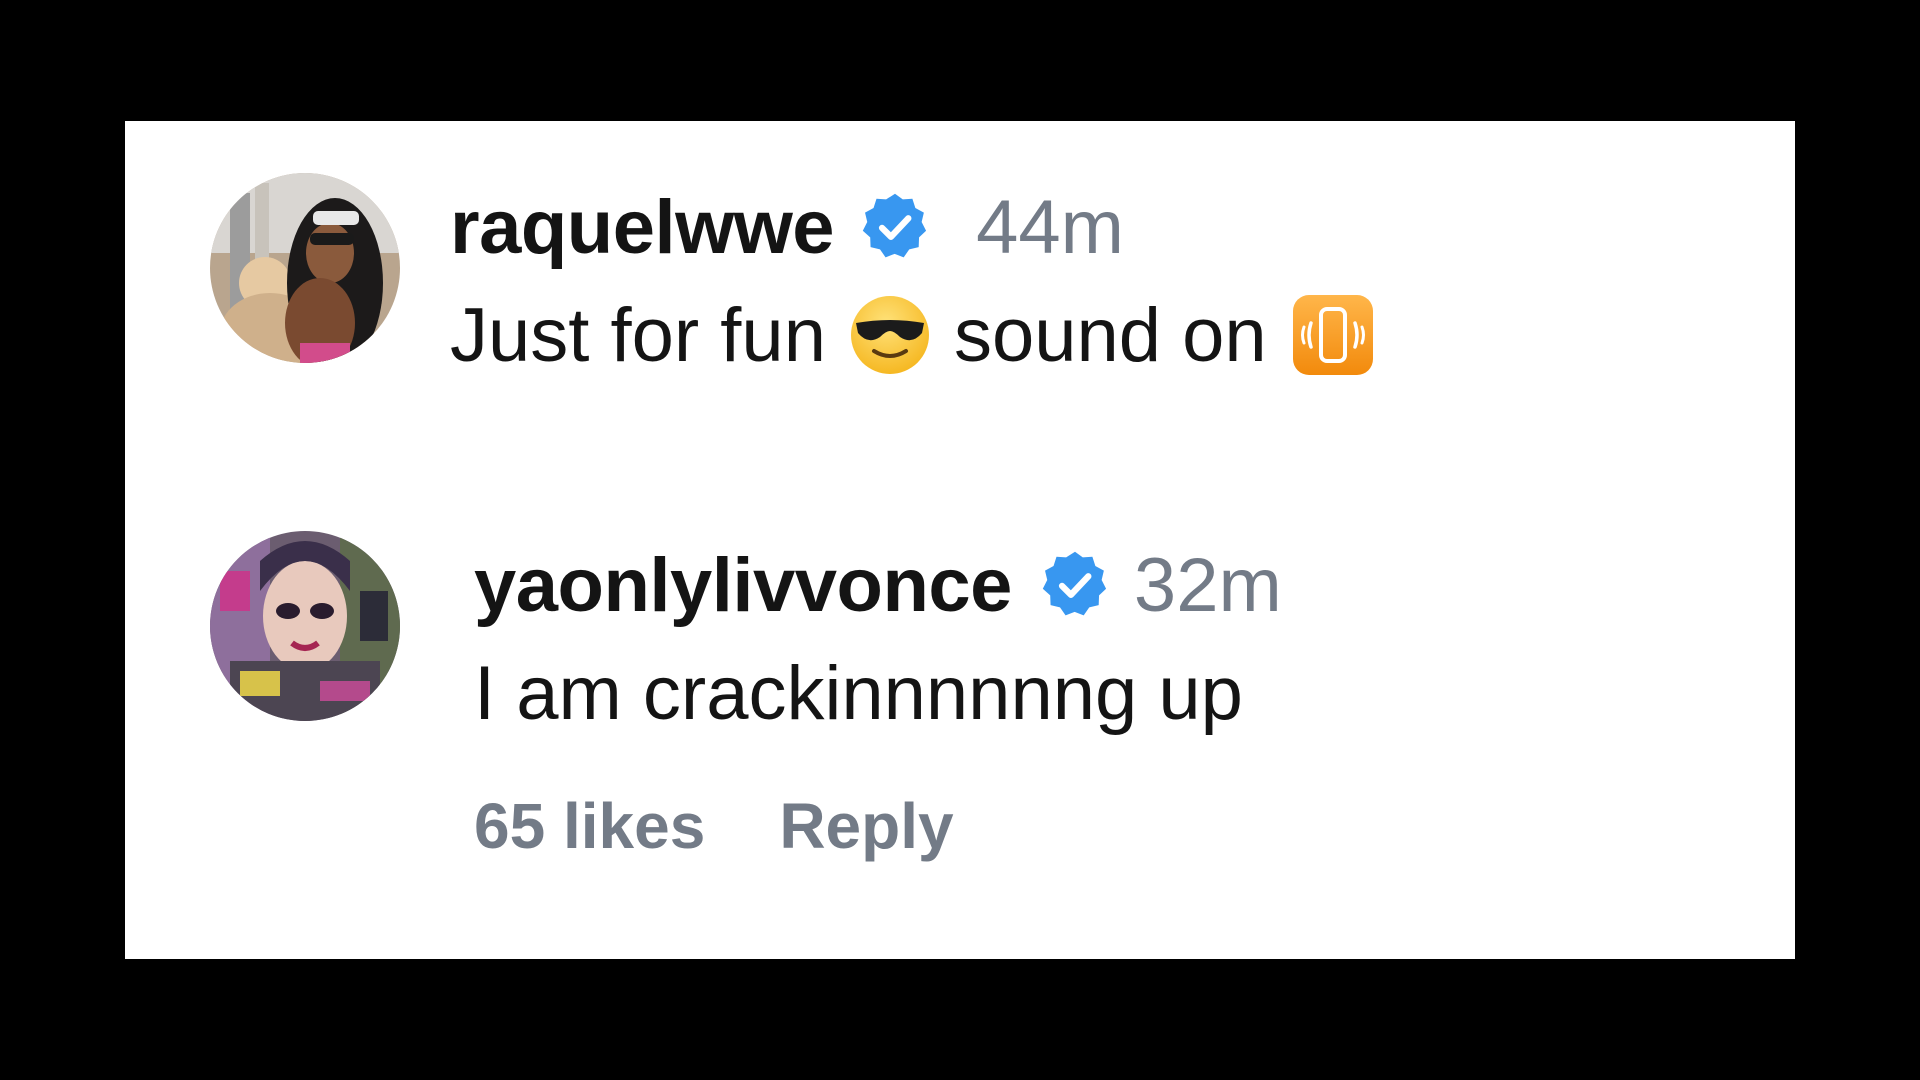  What do you see at coordinates (1207, 585) in the screenshot?
I see `comment-timestamp: 32m` at bounding box center [1207, 585].